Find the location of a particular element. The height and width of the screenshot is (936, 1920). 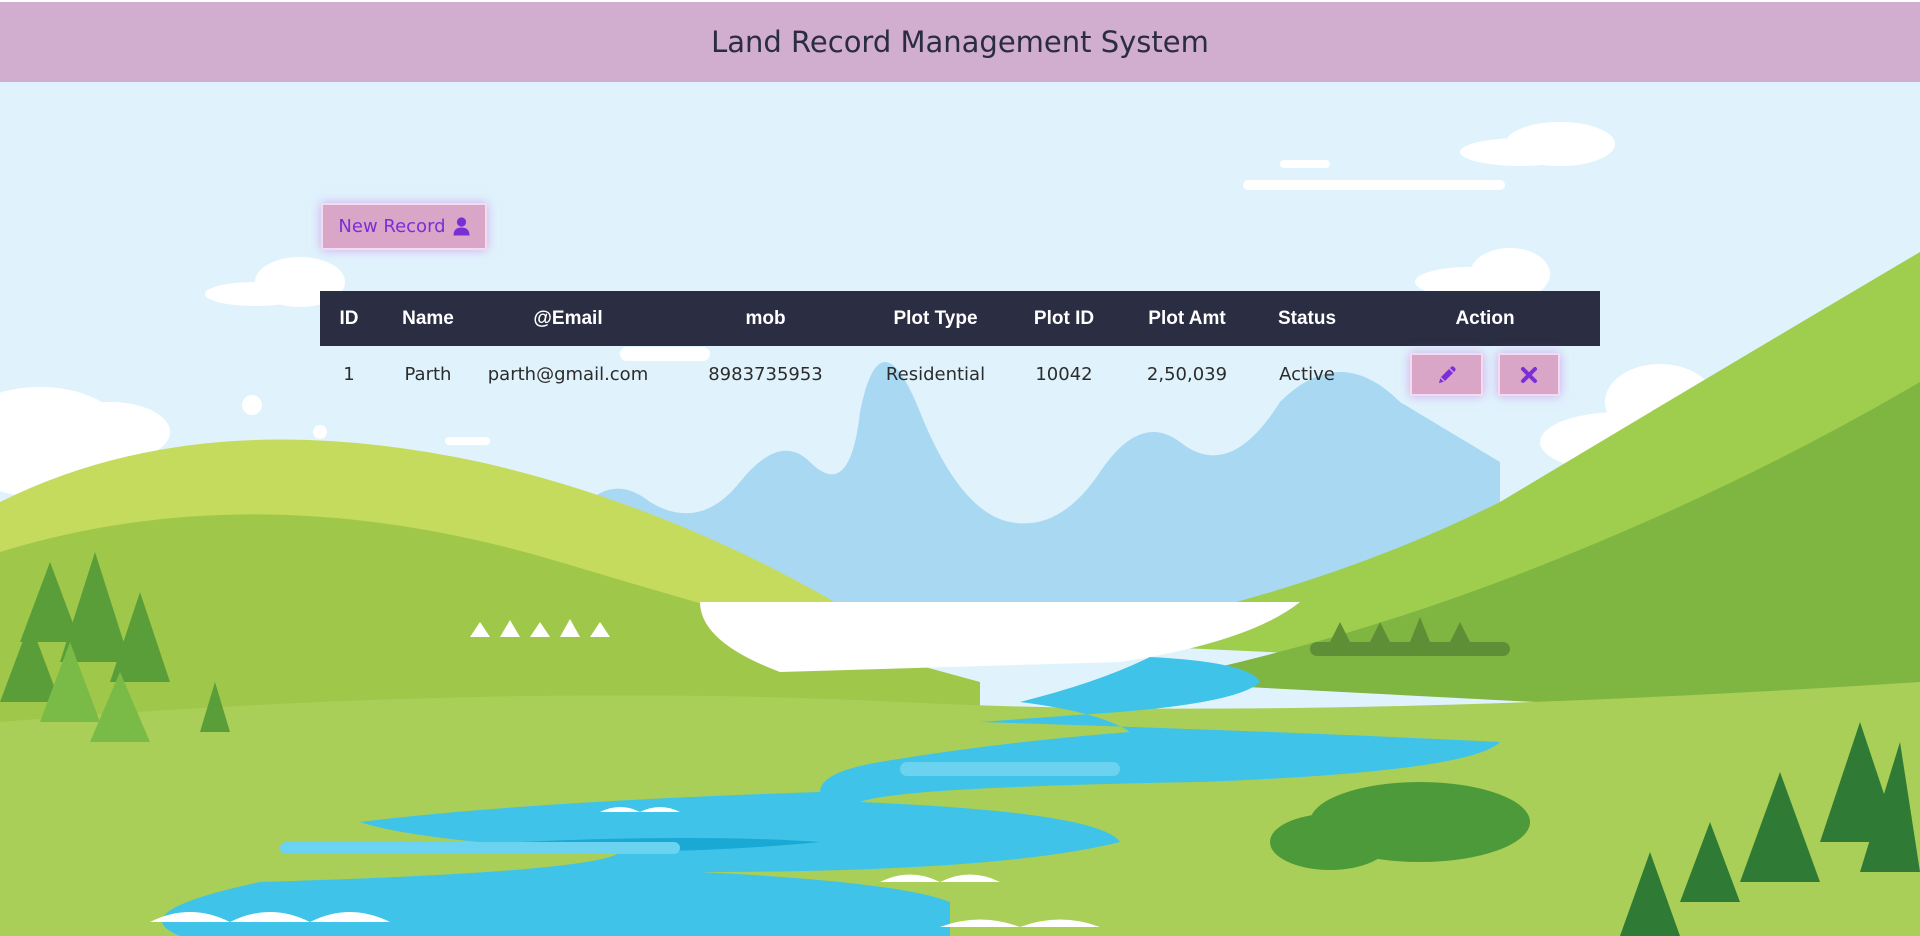

header-bar: Land Record Management System is located at coordinates (960, 42).